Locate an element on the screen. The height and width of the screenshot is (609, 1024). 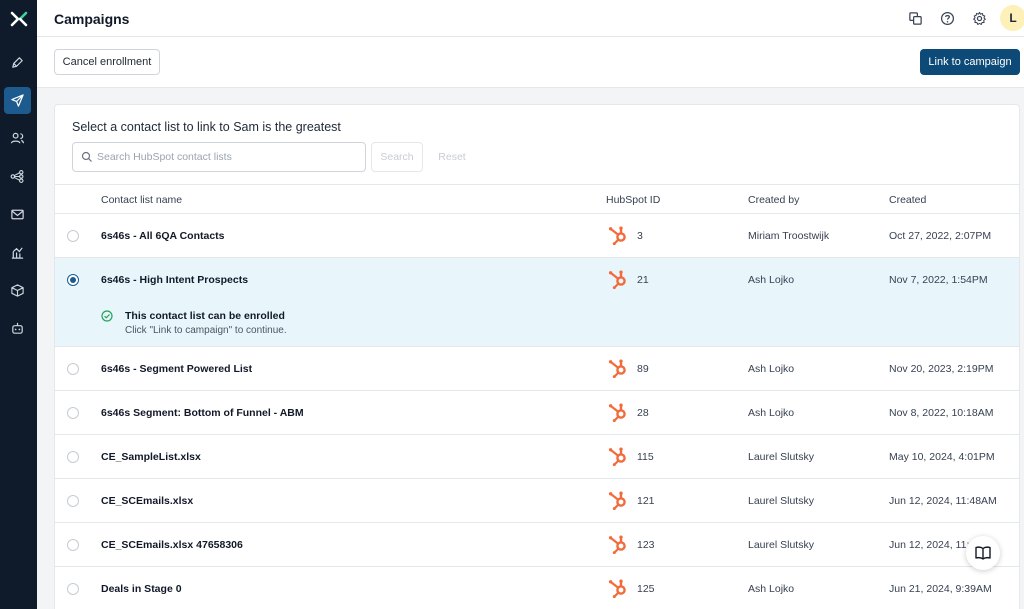
search-button: Search is located at coordinates (397, 157).